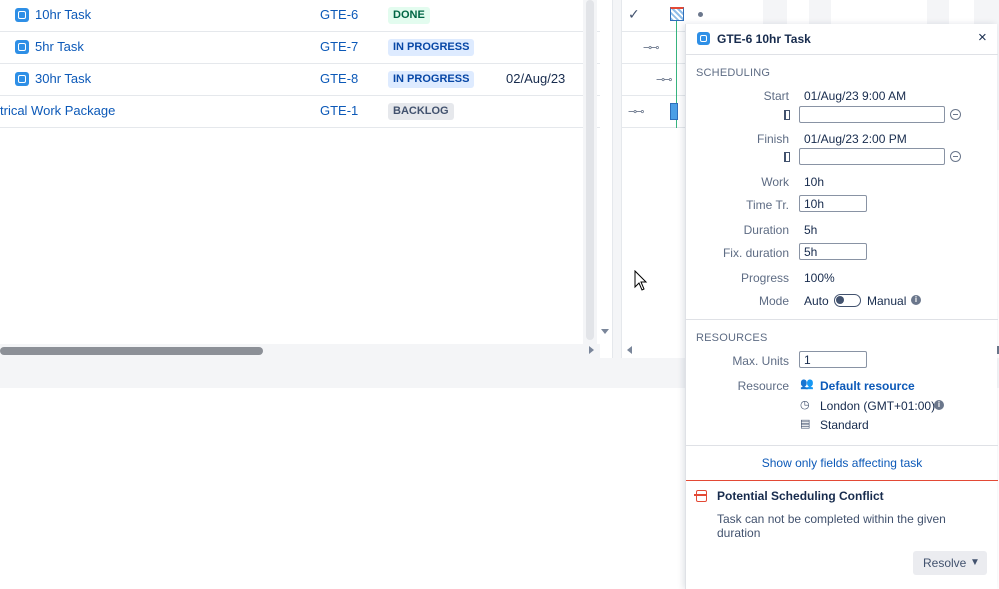  What do you see at coordinates (867, 386) in the screenshot?
I see `resource-link: Default resource` at bounding box center [867, 386].